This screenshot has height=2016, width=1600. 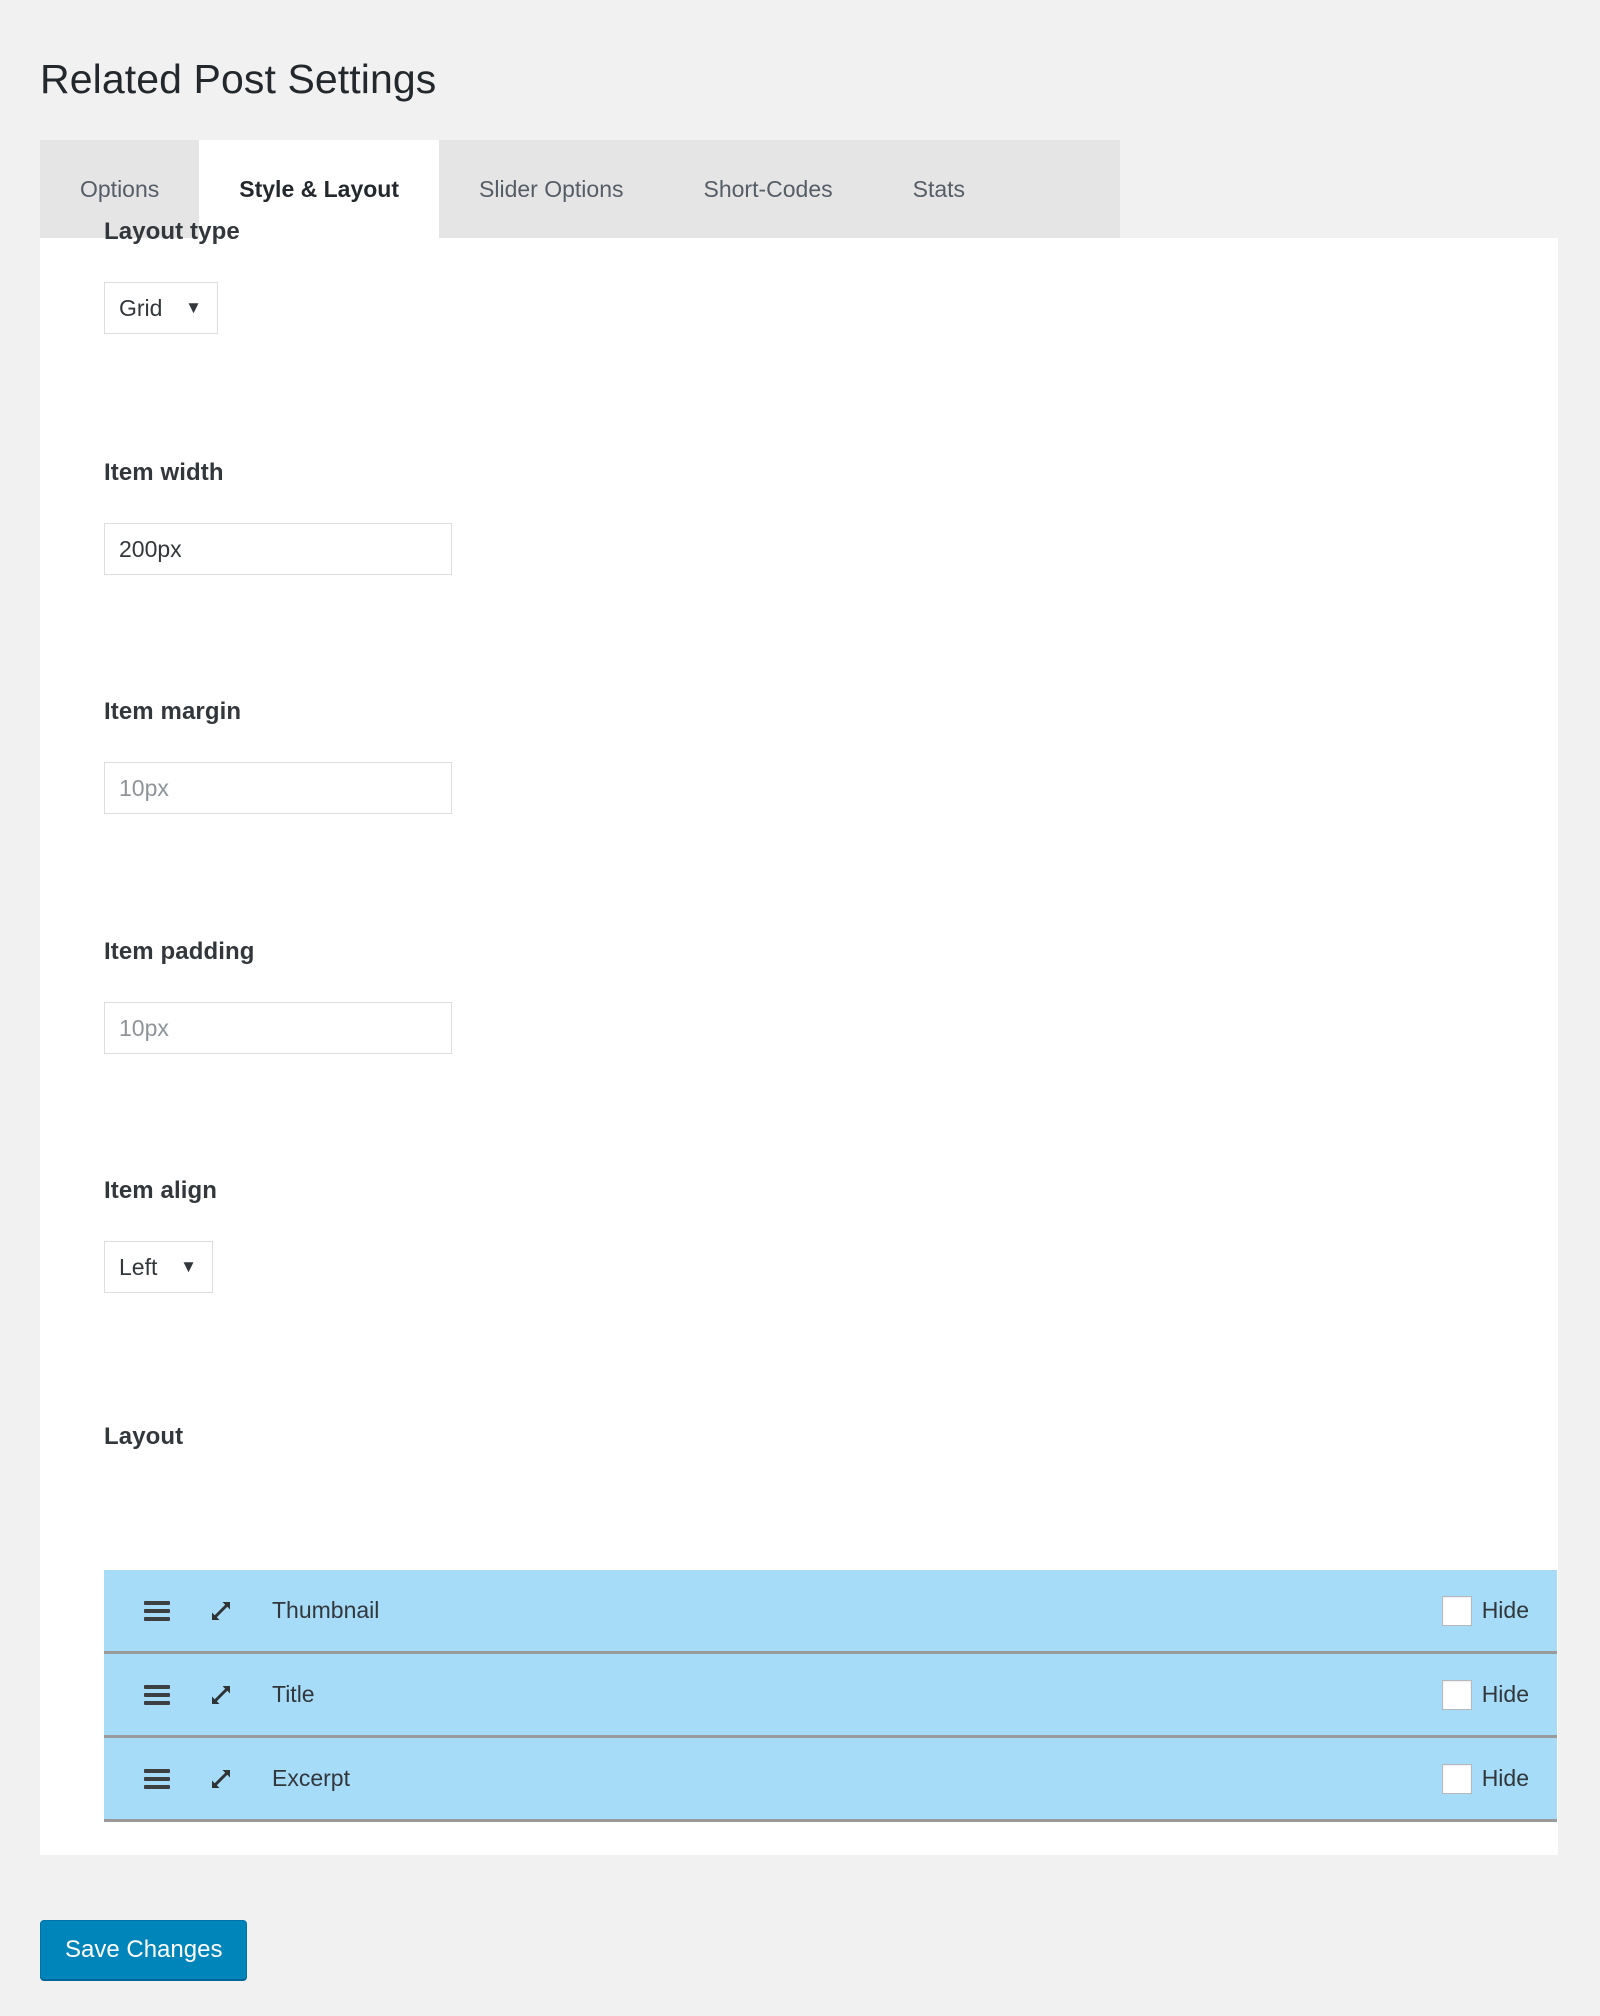 What do you see at coordinates (311, 1778) in the screenshot?
I see `layout-row-label: Excerpt` at bounding box center [311, 1778].